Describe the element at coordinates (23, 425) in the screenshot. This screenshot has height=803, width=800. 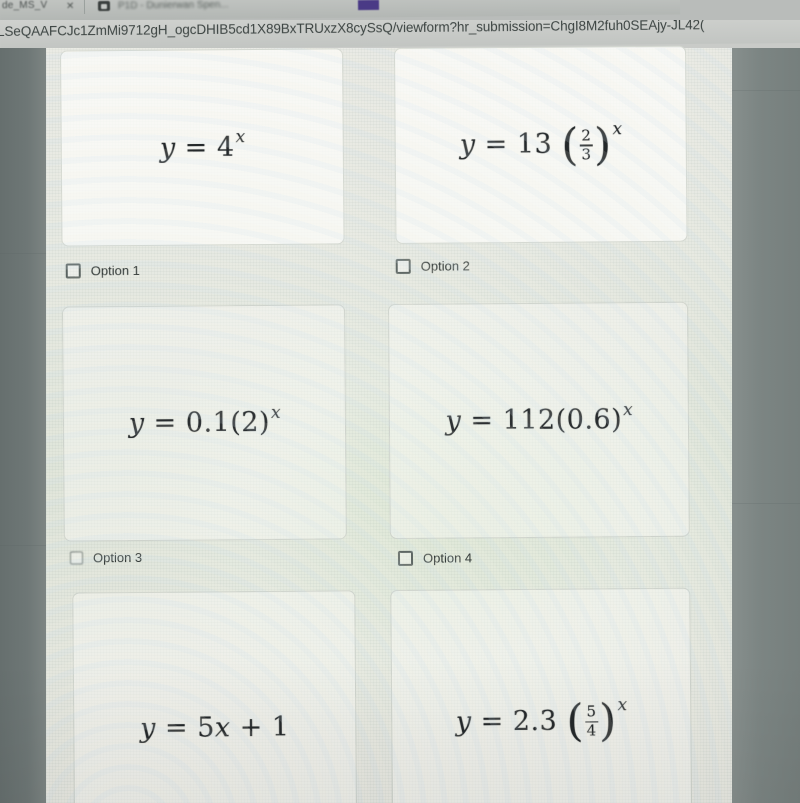
I see `screen-bezel-left` at that location.